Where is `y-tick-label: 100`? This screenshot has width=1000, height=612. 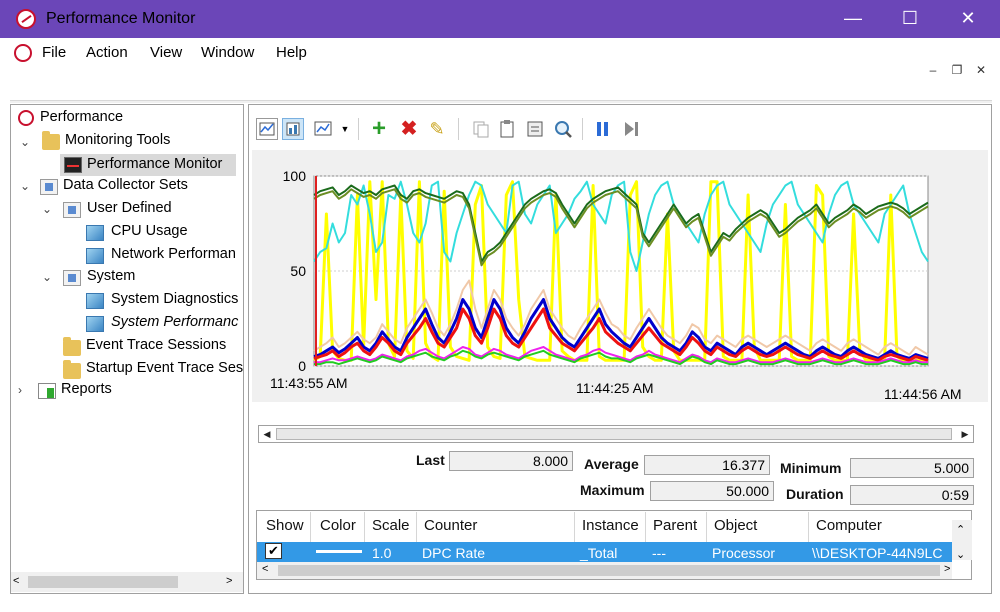
y-tick-label: 100 is located at coordinates (295, 176).